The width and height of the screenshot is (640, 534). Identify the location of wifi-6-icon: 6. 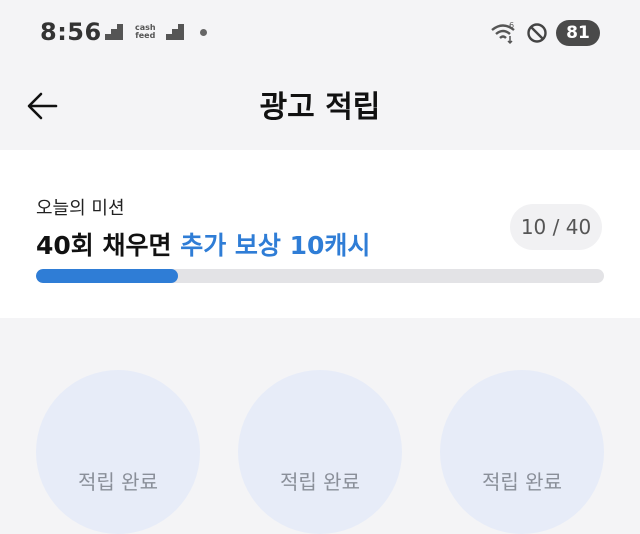
(503, 33).